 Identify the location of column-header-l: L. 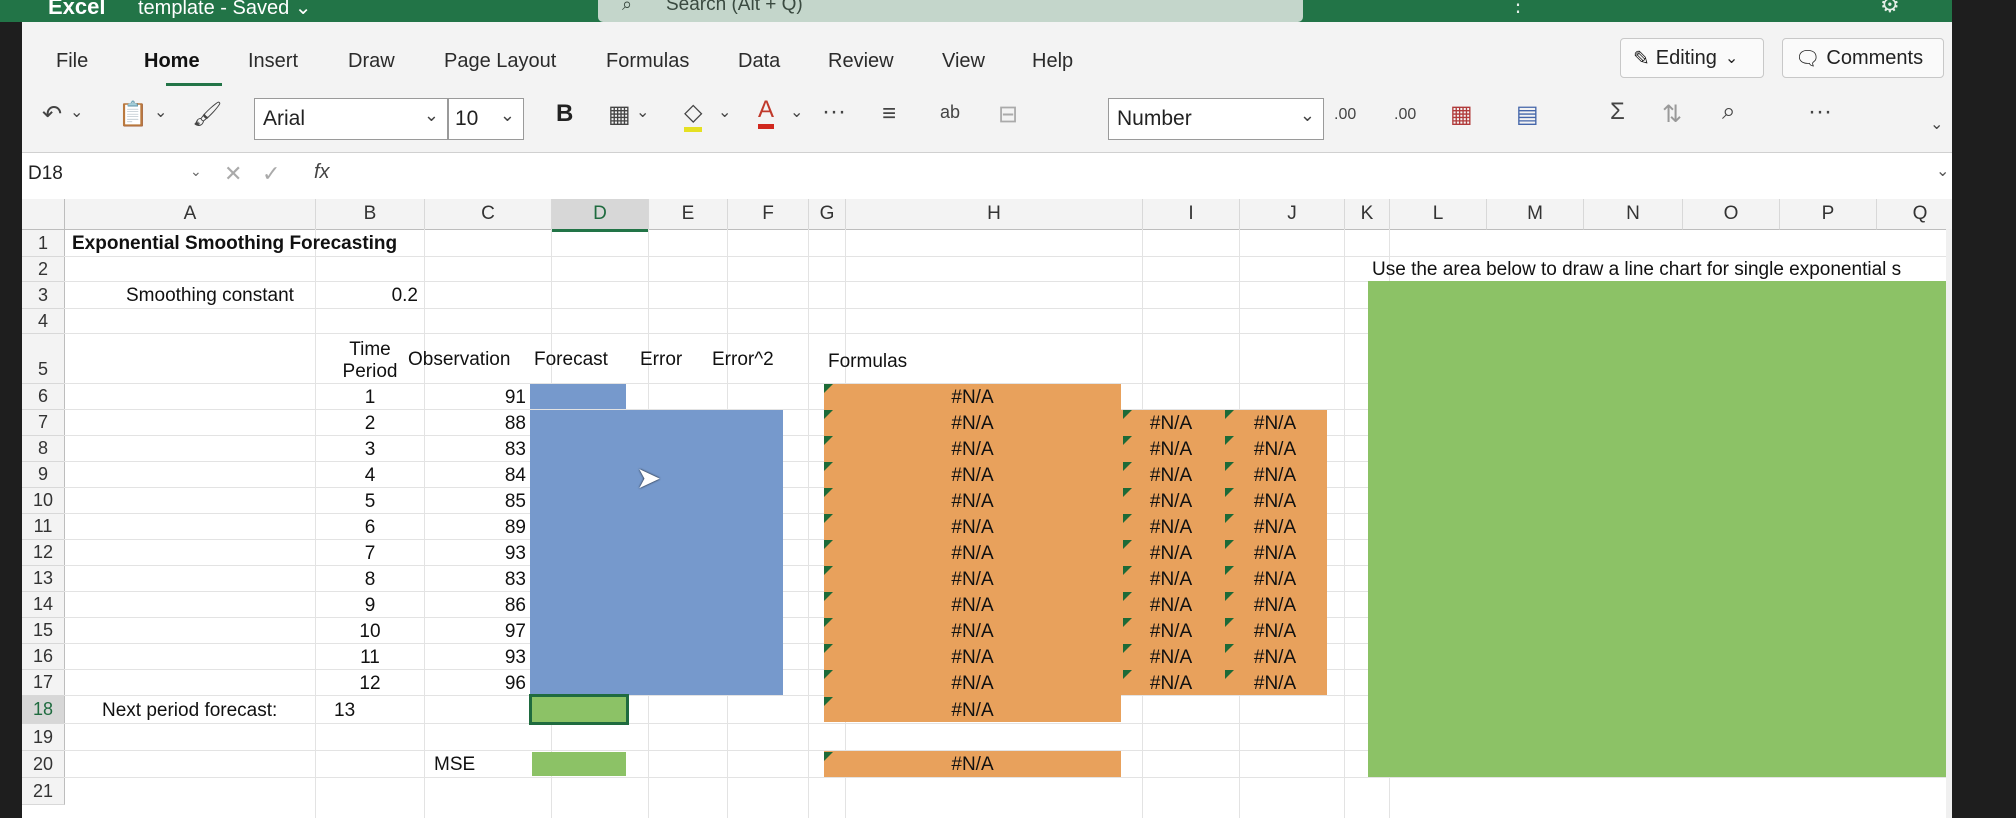
(1438, 214).